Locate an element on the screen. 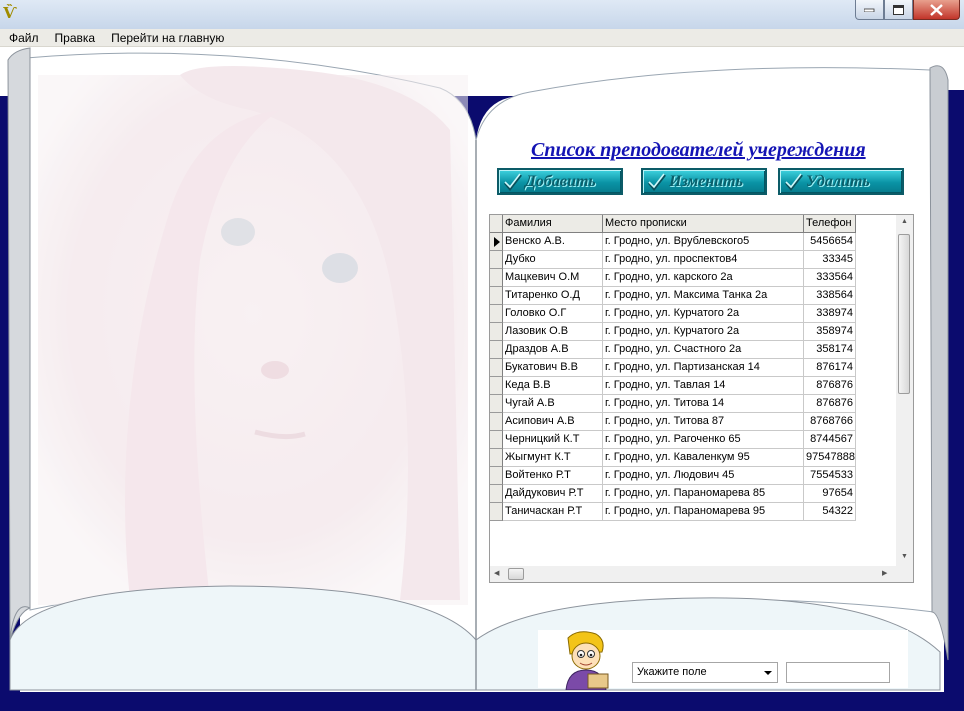 The width and height of the screenshot is (964, 711). cell-surname: Титаренко О.Д is located at coordinates (553, 296).